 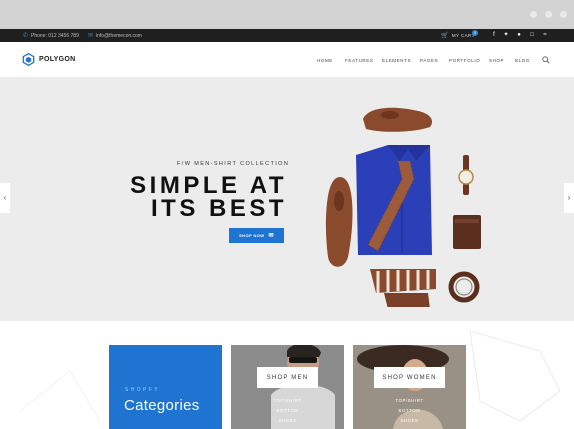 What do you see at coordinates (165, 387) in the screenshot?
I see `categories-tile: SHOPFY Categories` at bounding box center [165, 387].